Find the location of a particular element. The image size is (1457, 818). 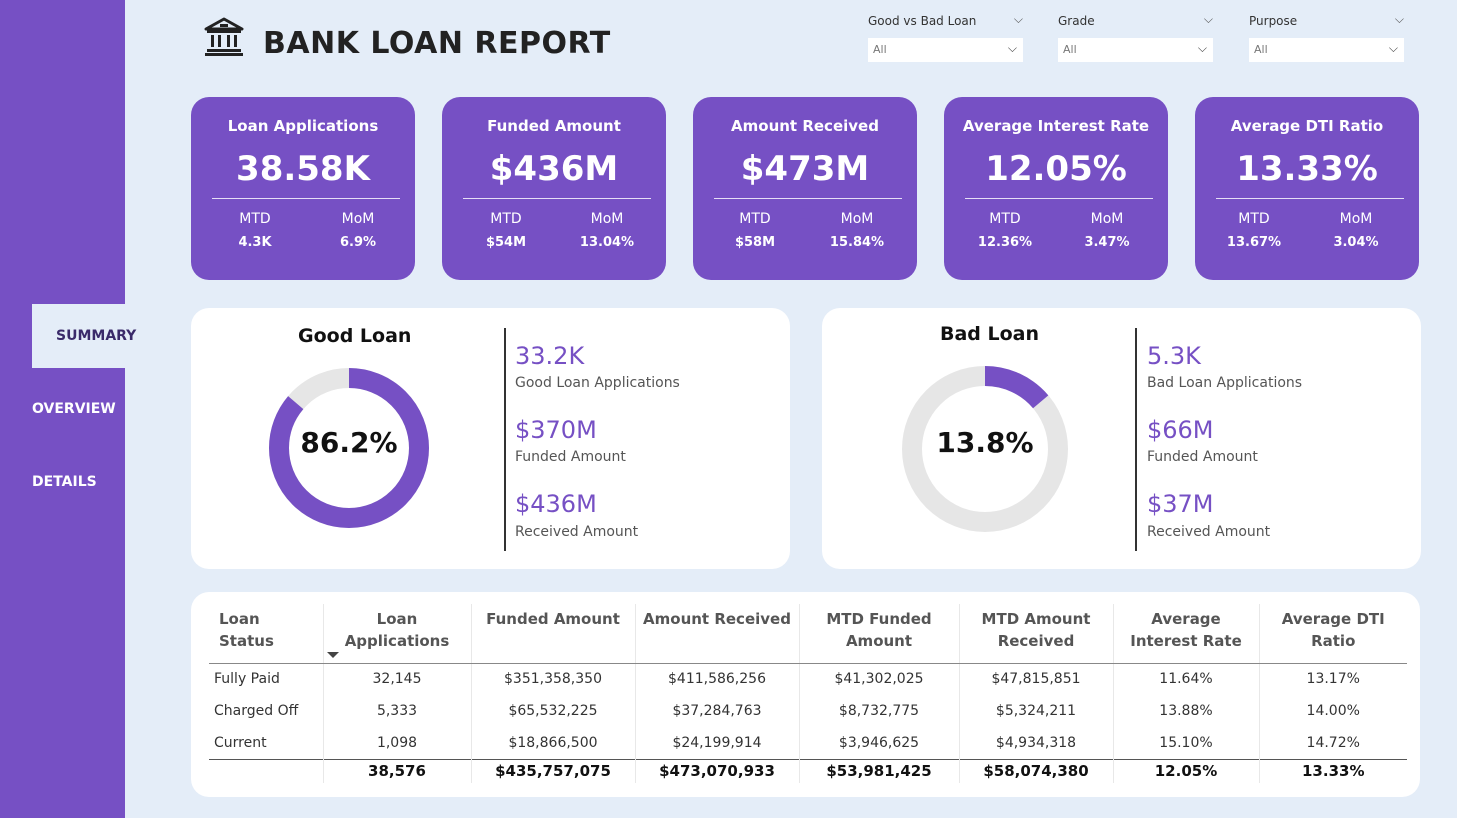

good-loan-applications-value: 33.2K is located at coordinates (550, 356).